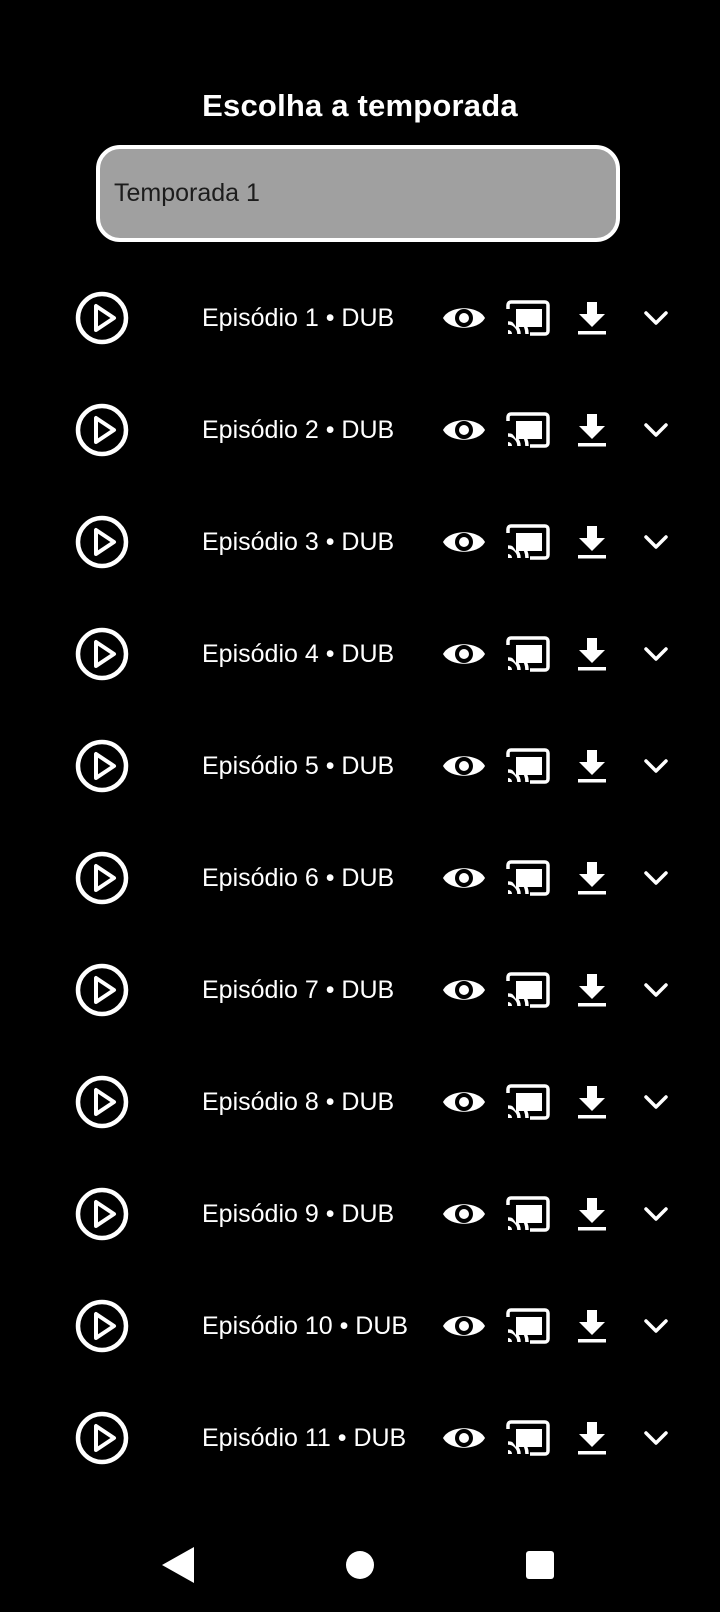 This screenshot has height=1612, width=720. What do you see at coordinates (540, 1565) in the screenshot?
I see `recents-square-icon` at bounding box center [540, 1565].